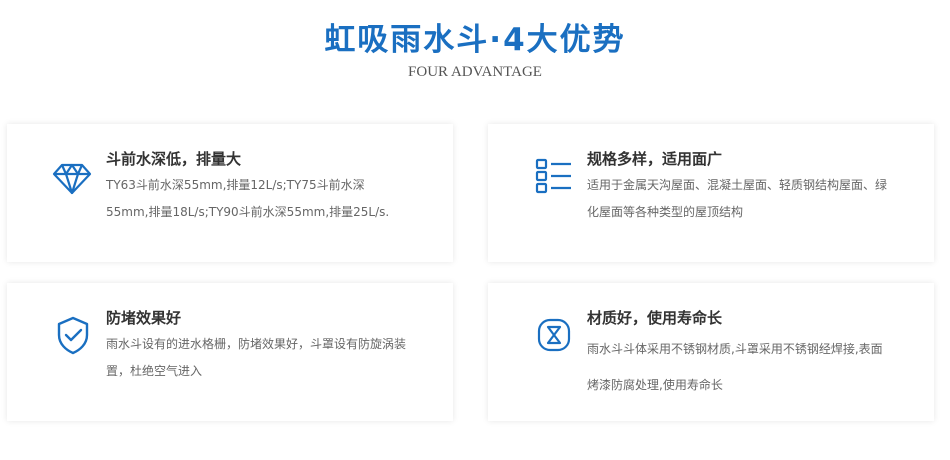 The width and height of the screenshot is (950, 460). What do you see at coordinates (73, 335) in the screenshot?
I see `shield-check-icon` at bounding box center [73, 335].